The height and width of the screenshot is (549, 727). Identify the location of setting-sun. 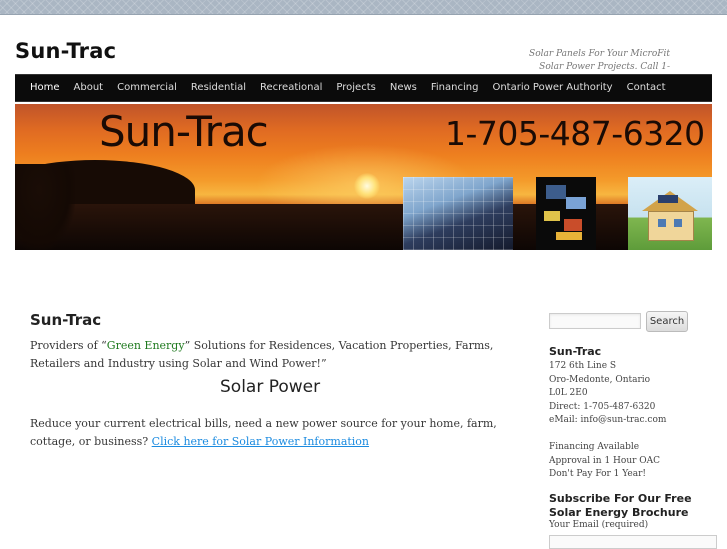
(367, 186).